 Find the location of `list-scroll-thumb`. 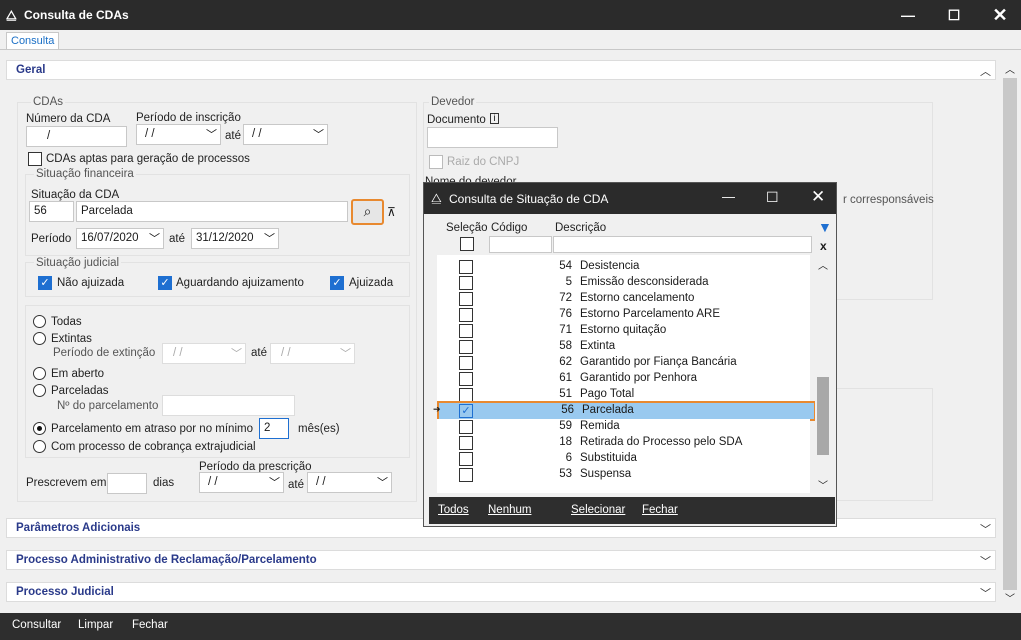

list-scroll-thumb is located at coordinates (823, 416).